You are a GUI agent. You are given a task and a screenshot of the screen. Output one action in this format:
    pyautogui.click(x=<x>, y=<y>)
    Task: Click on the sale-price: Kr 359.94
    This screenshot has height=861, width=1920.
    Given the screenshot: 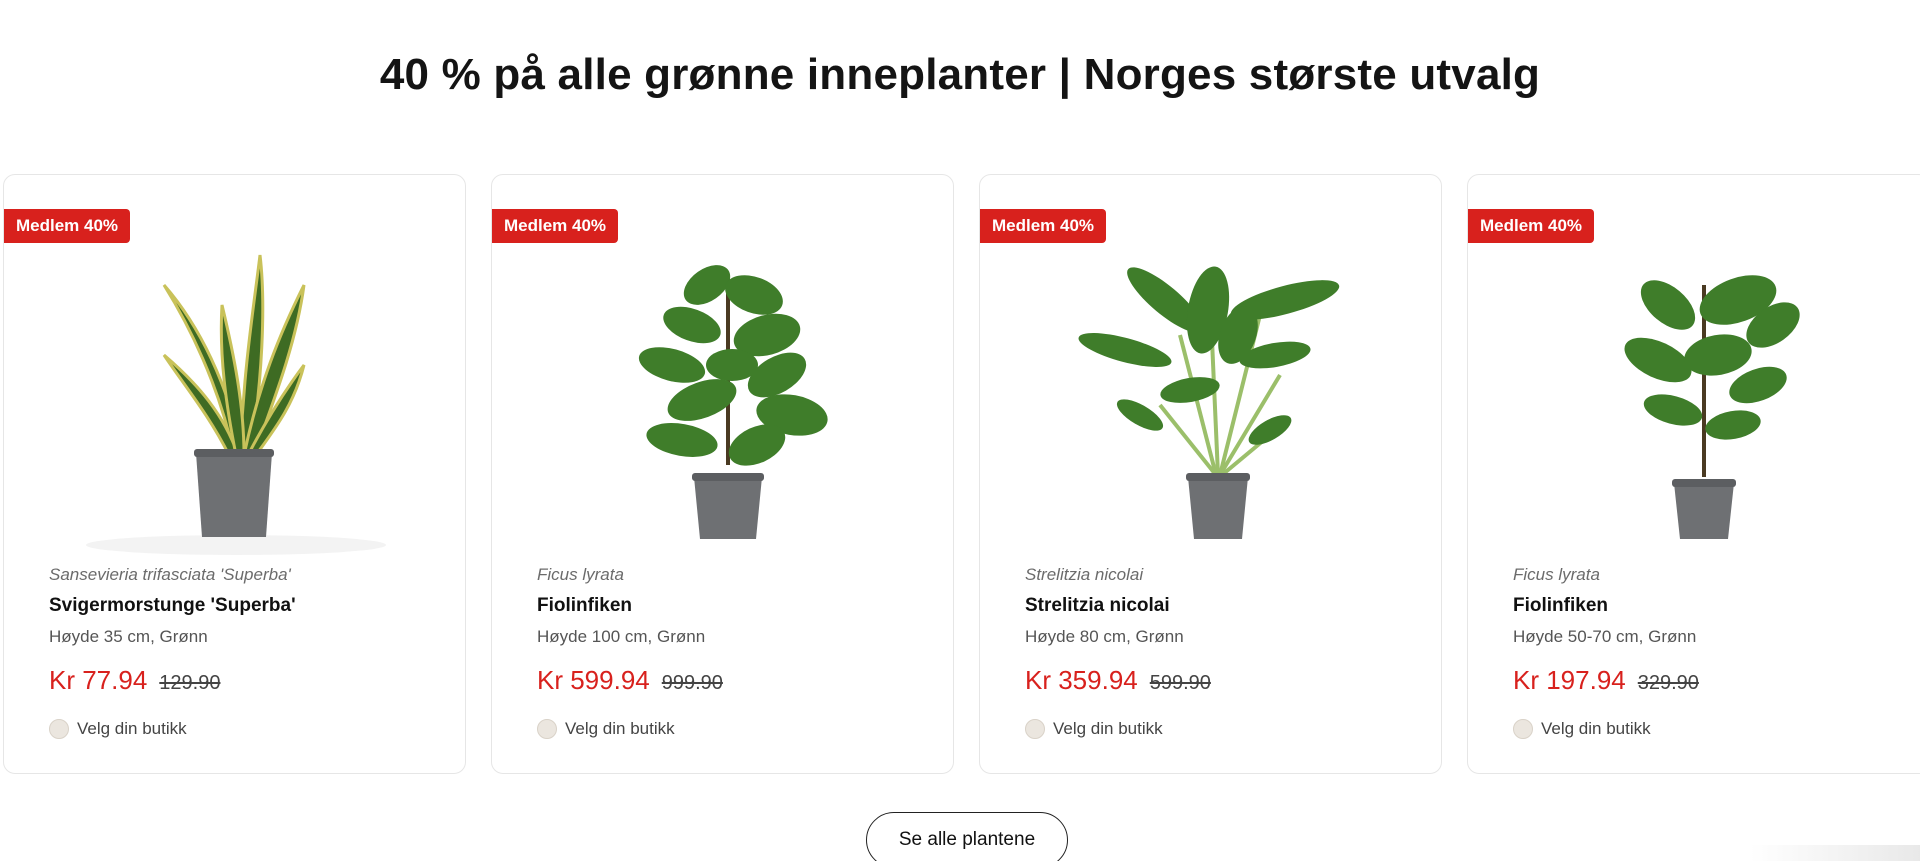 What is the action you would take?
    pyautogui.click(x=1081, y=680)
    